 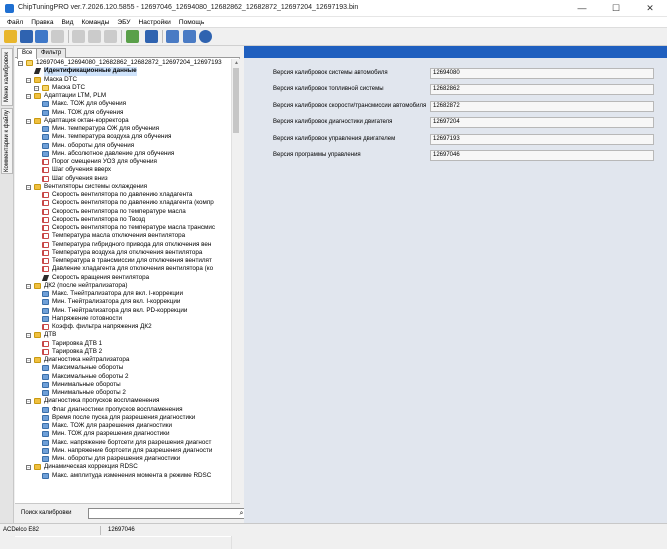 I want to click on scroll-up-icon: ▲, so click(x=236, y=63).